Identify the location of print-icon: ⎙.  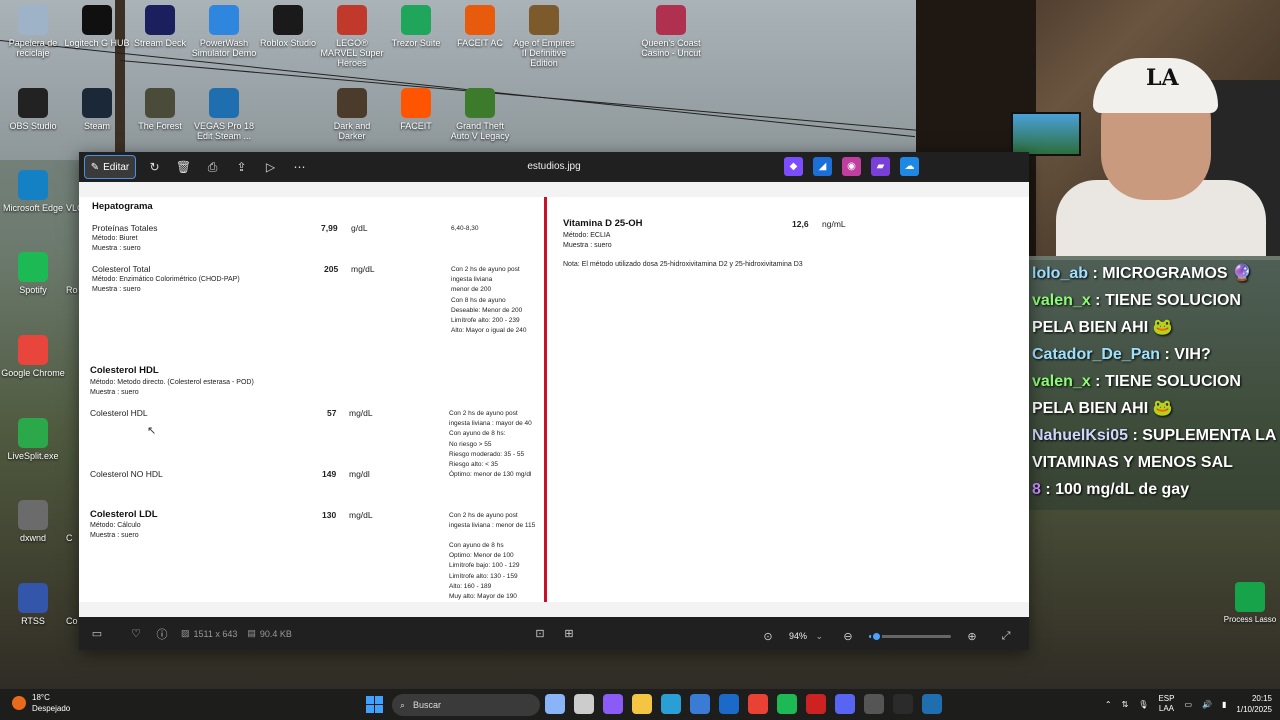
(212, 167).